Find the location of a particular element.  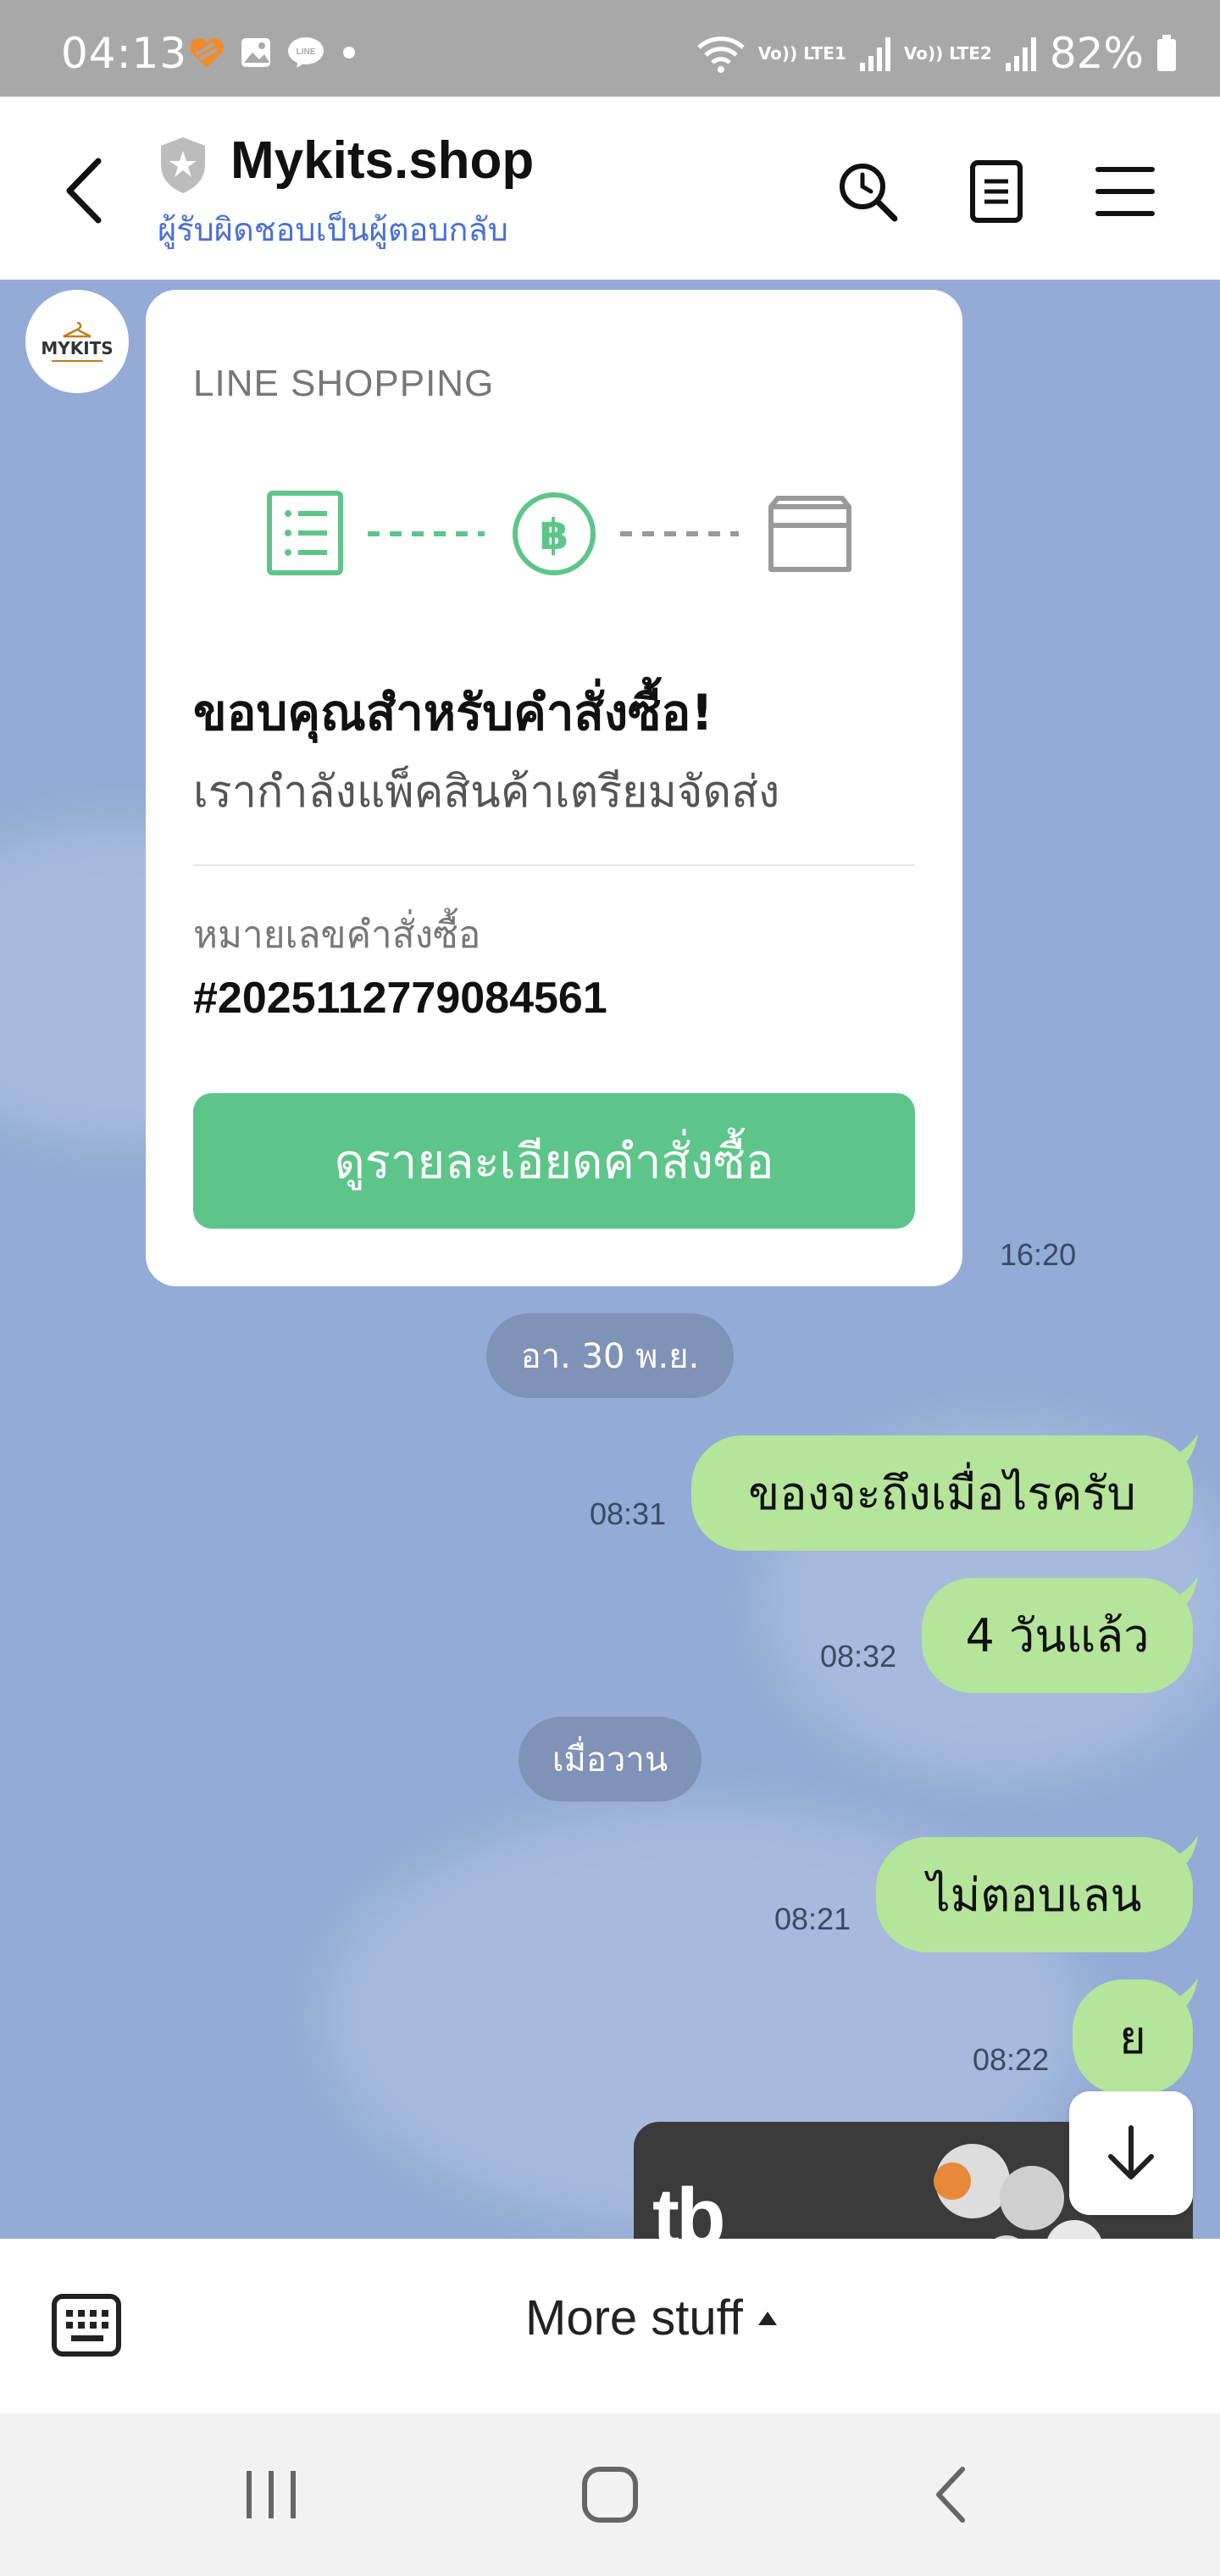

nav-back-button is located at coordinates (952, 2495).